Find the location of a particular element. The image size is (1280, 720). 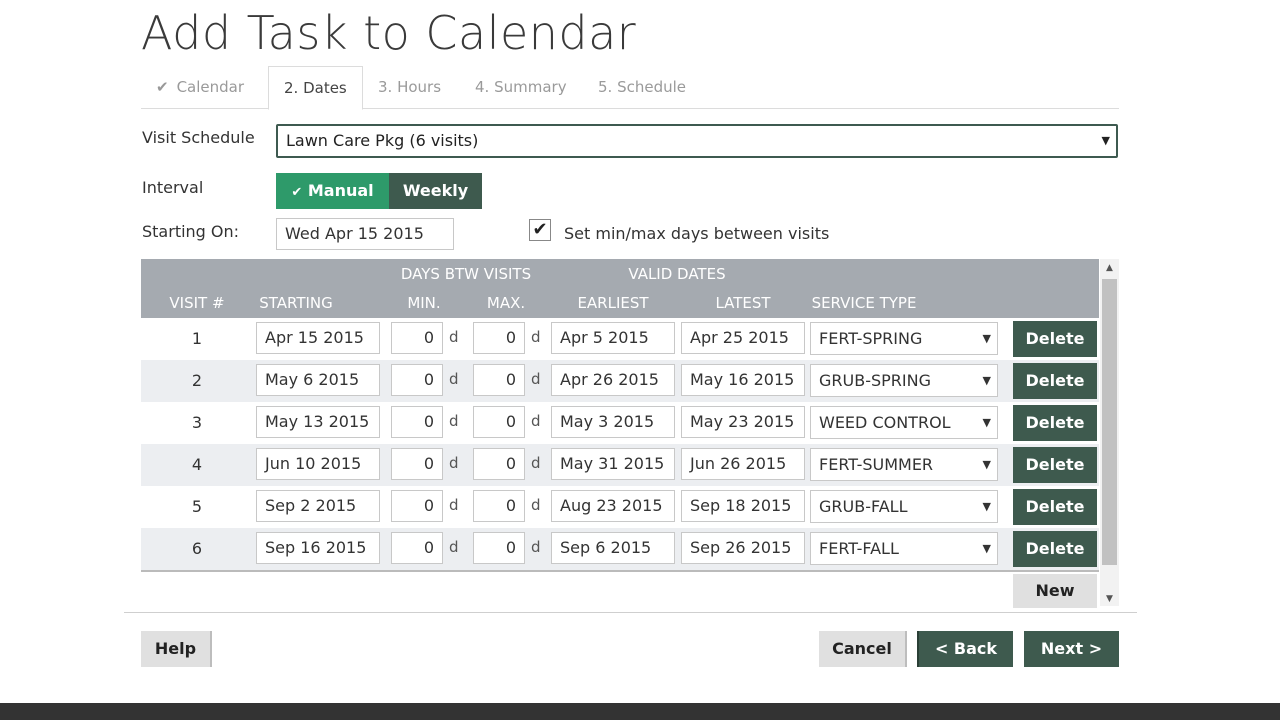

earliest-date-input: Sep 6 2015 is located at coordinates (613, 548).